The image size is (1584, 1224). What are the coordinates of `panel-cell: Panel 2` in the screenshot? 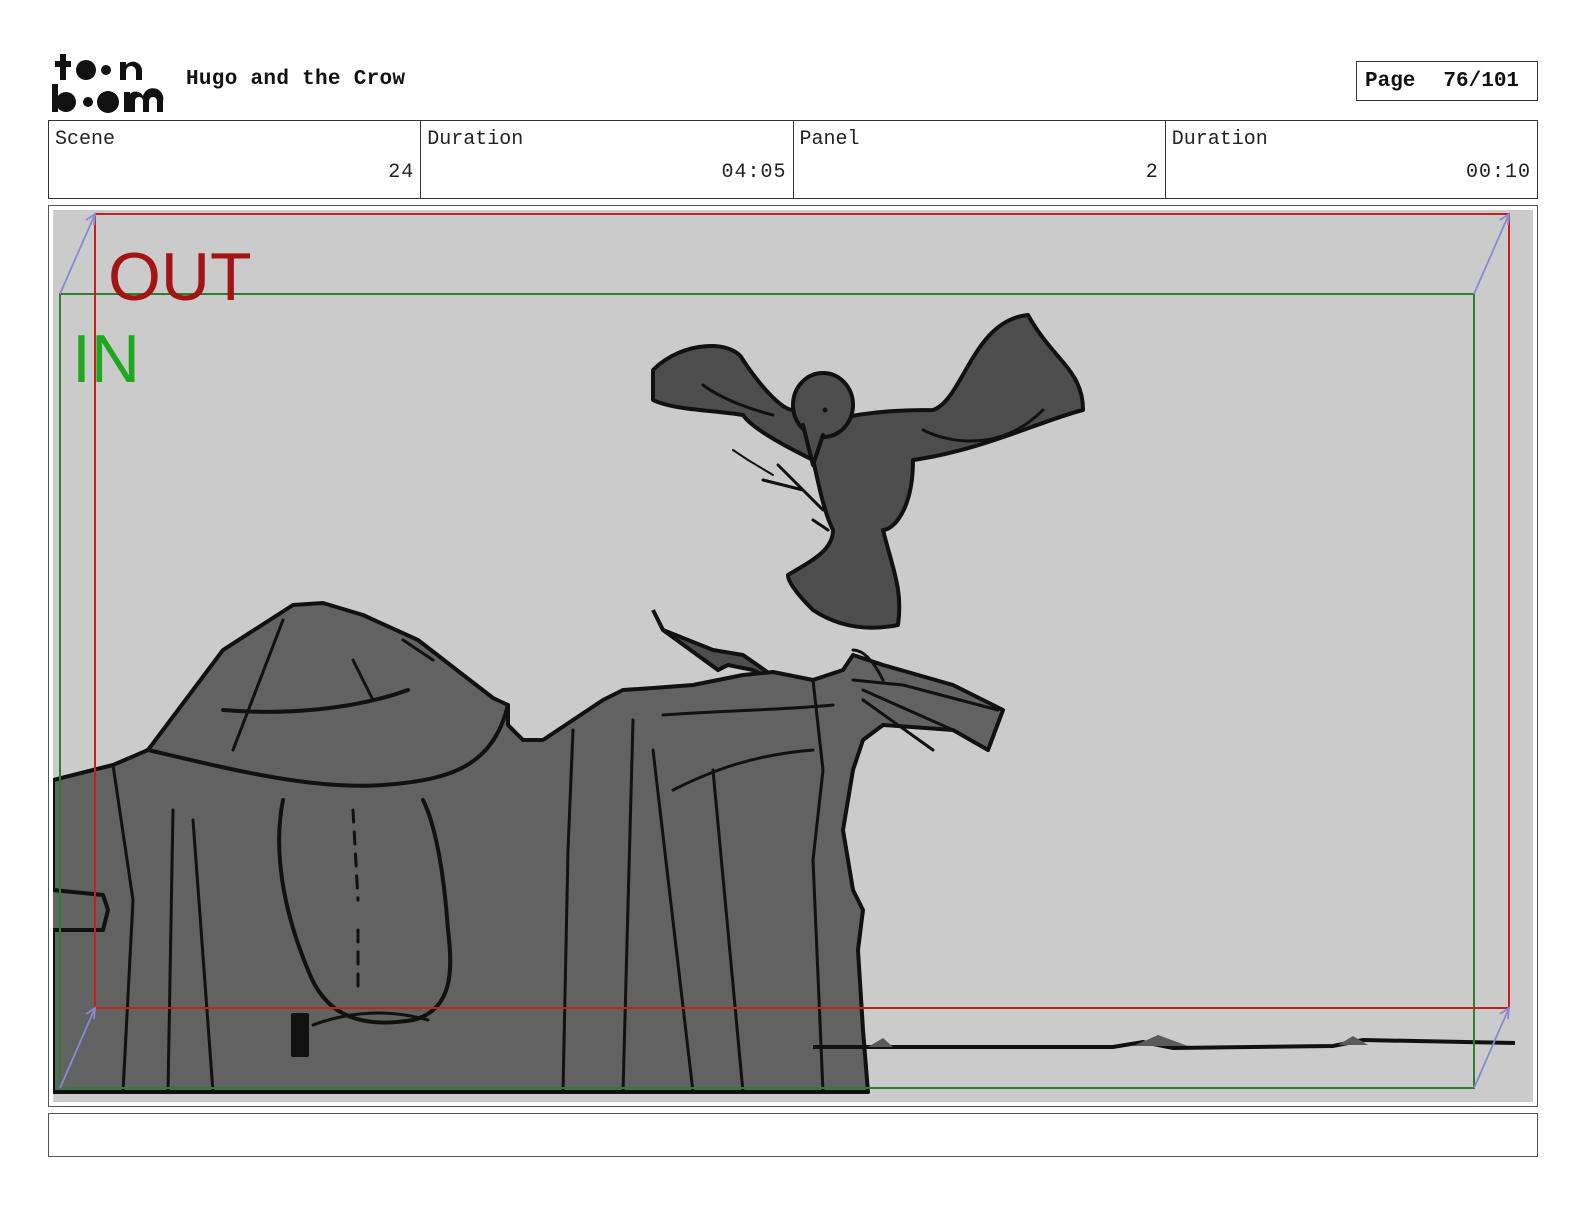 It's located at (980, 159).